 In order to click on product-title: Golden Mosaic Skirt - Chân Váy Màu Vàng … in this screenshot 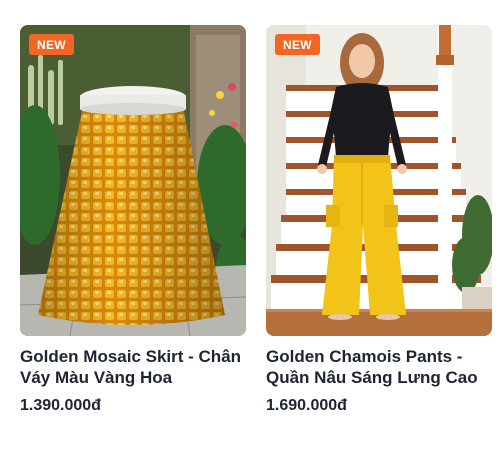, I will do `click(133, 367)`.